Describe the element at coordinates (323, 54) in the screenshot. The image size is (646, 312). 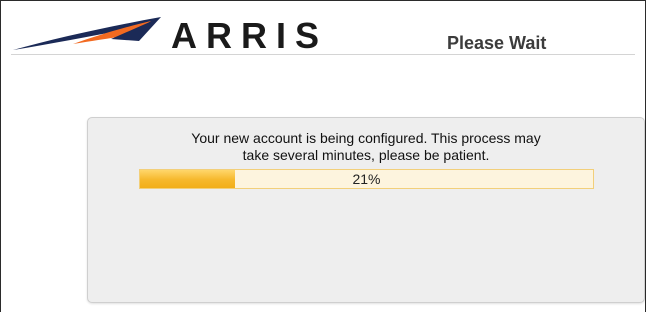
I see `header-divider` at that location.